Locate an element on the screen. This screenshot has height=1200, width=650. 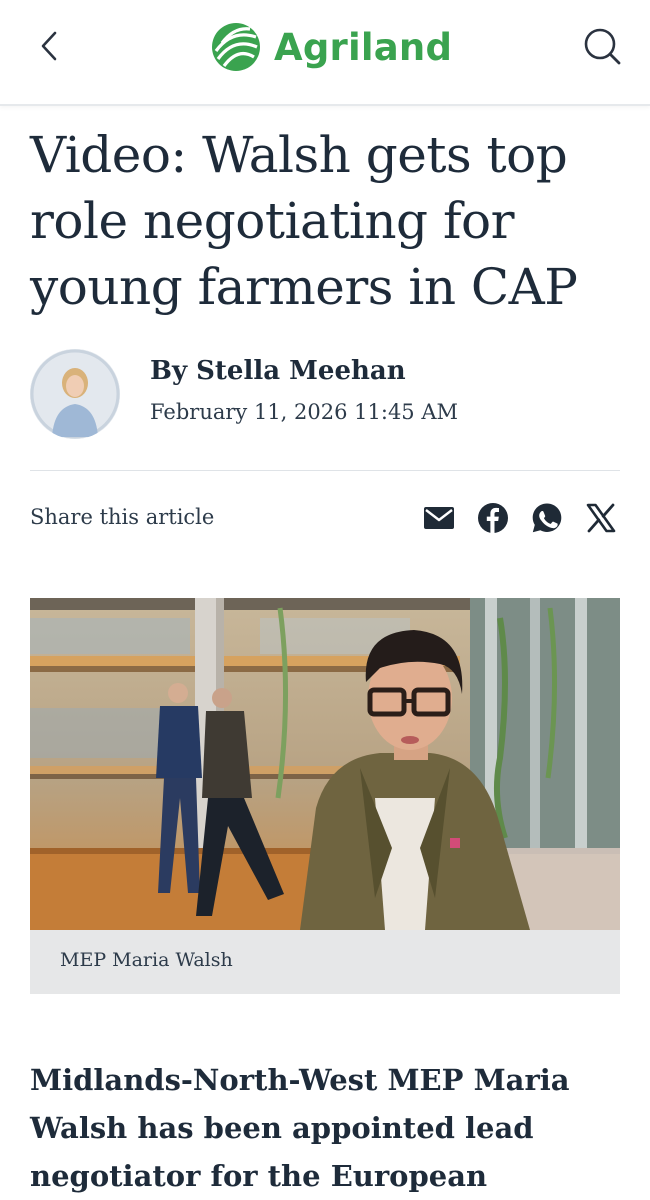
leaf-logo-icon is located at coordinates (236, 47).